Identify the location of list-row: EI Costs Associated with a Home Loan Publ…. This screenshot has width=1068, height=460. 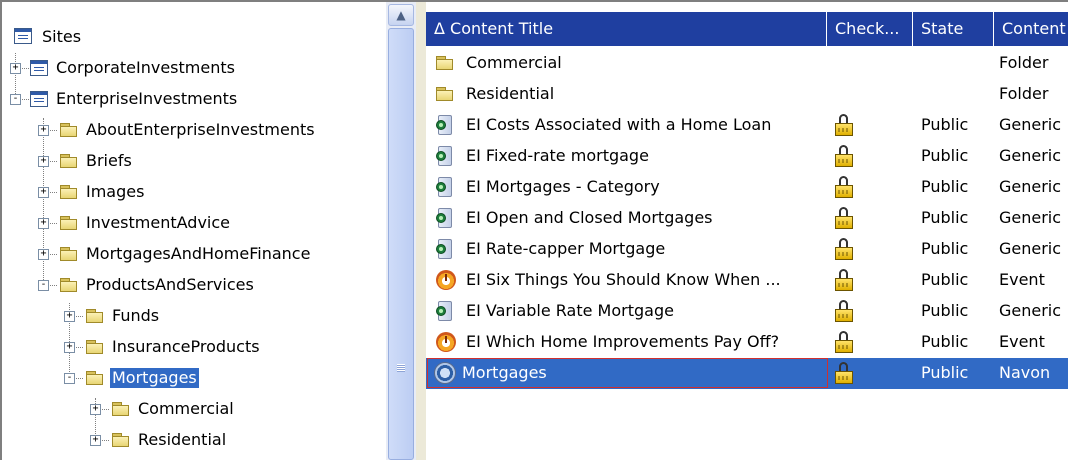
(747, 125).